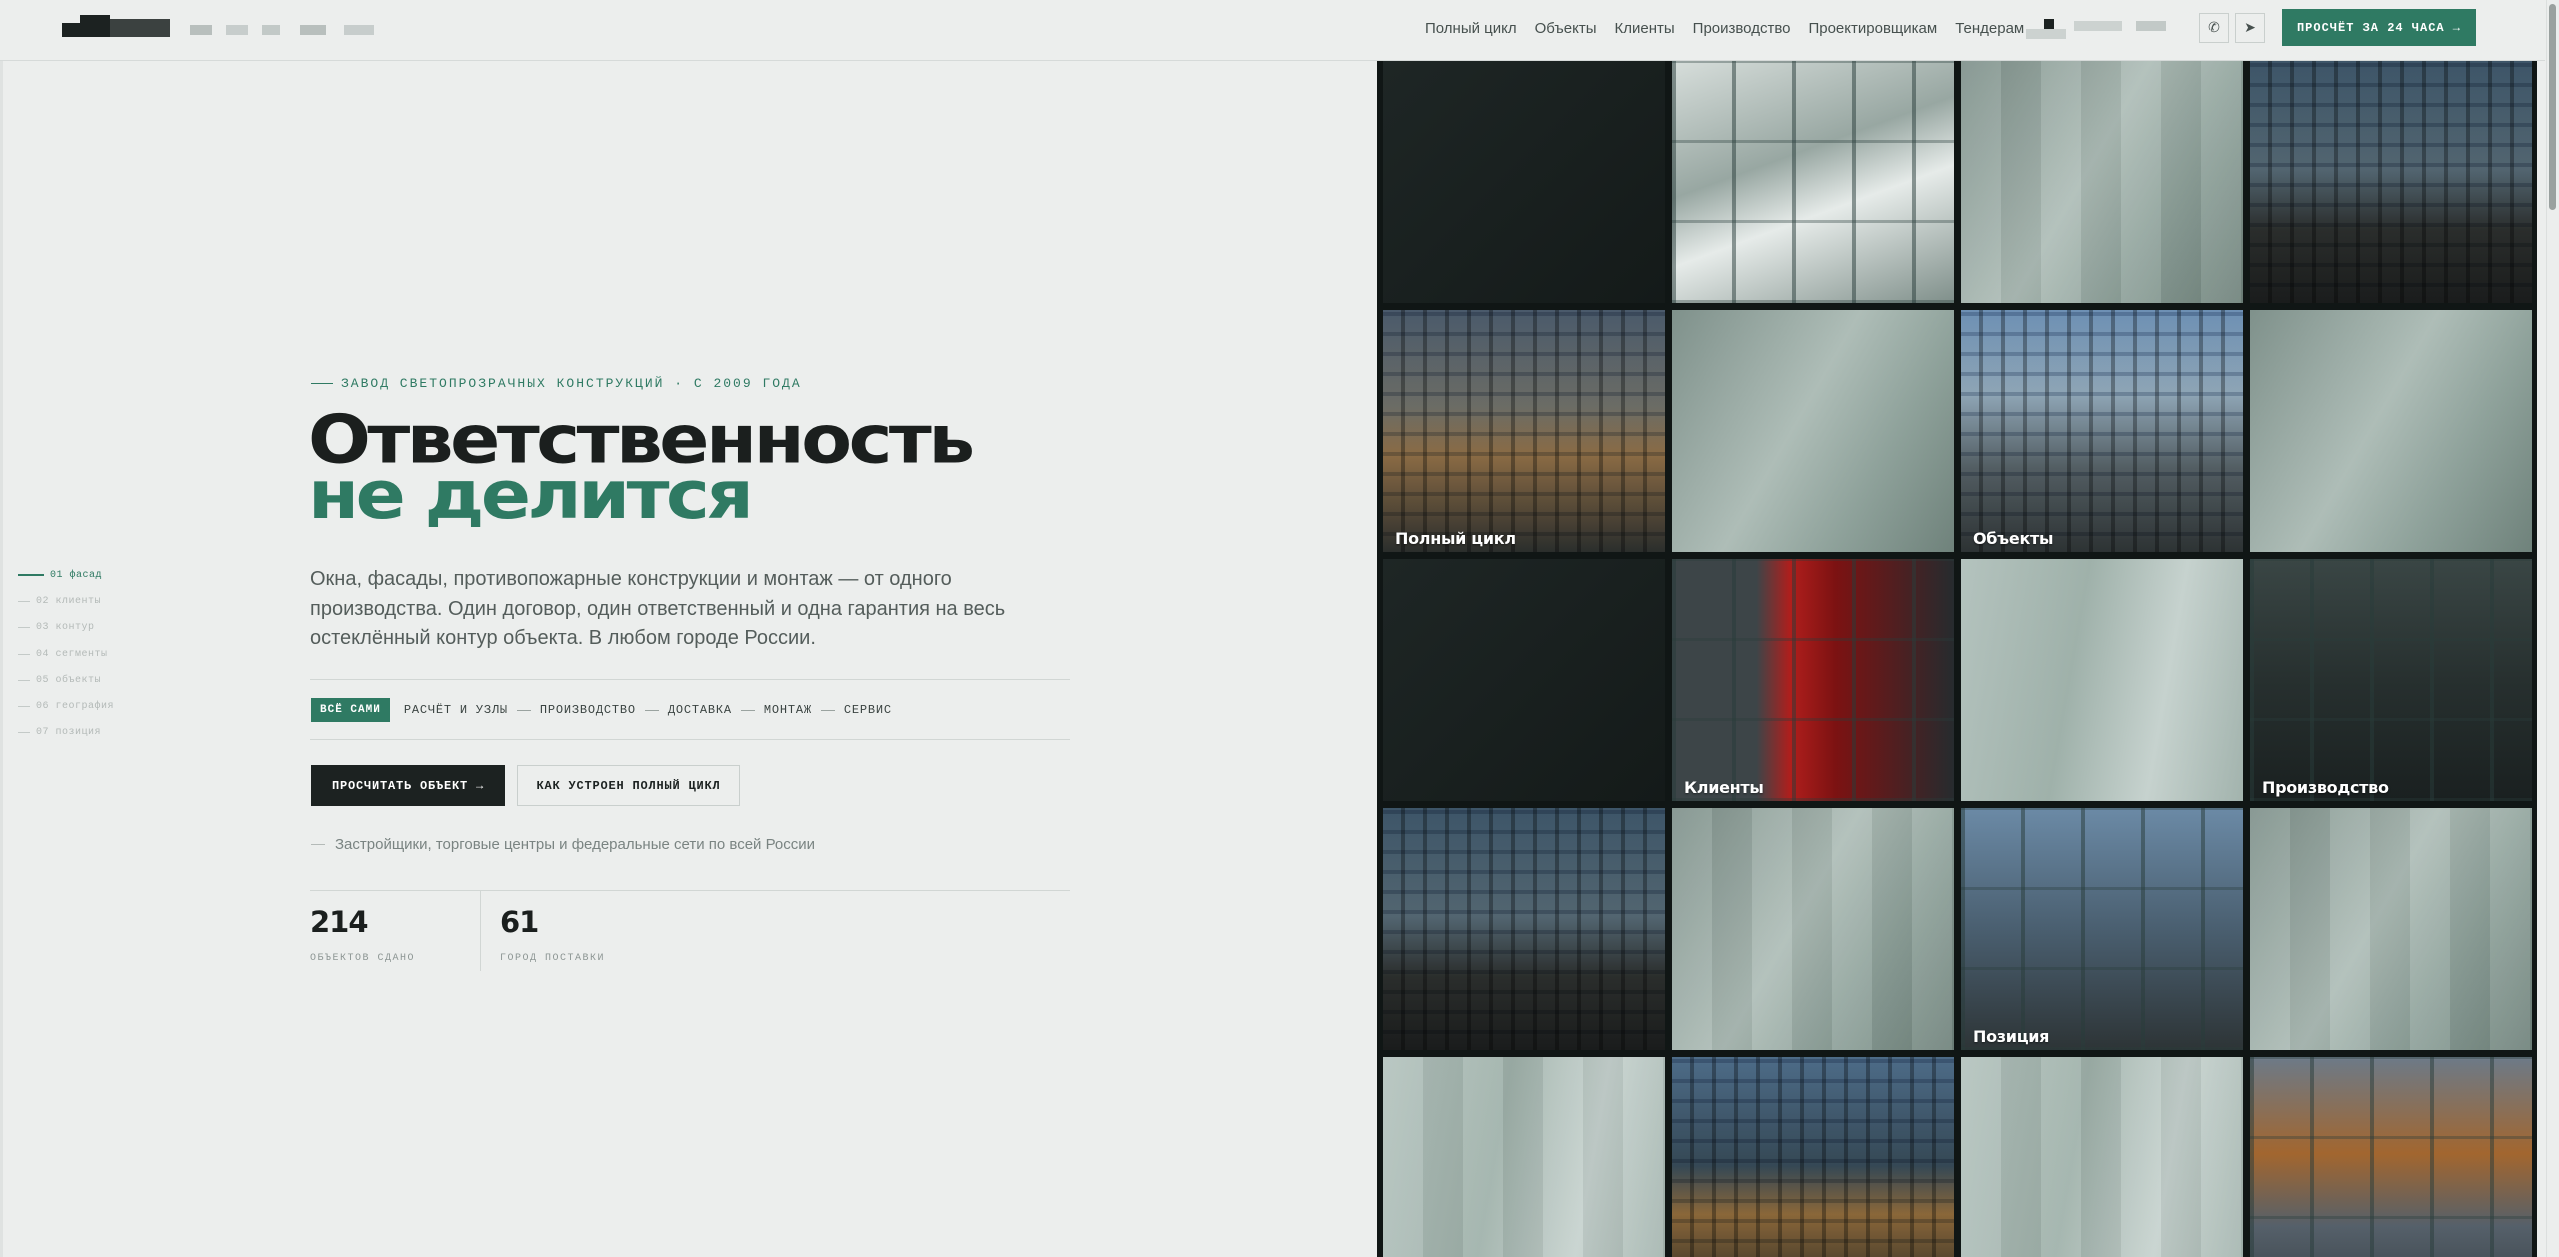 This screenshot has height=1257, width=2559. I want to click on telegram-icon: ➤, so click(2250, 28).